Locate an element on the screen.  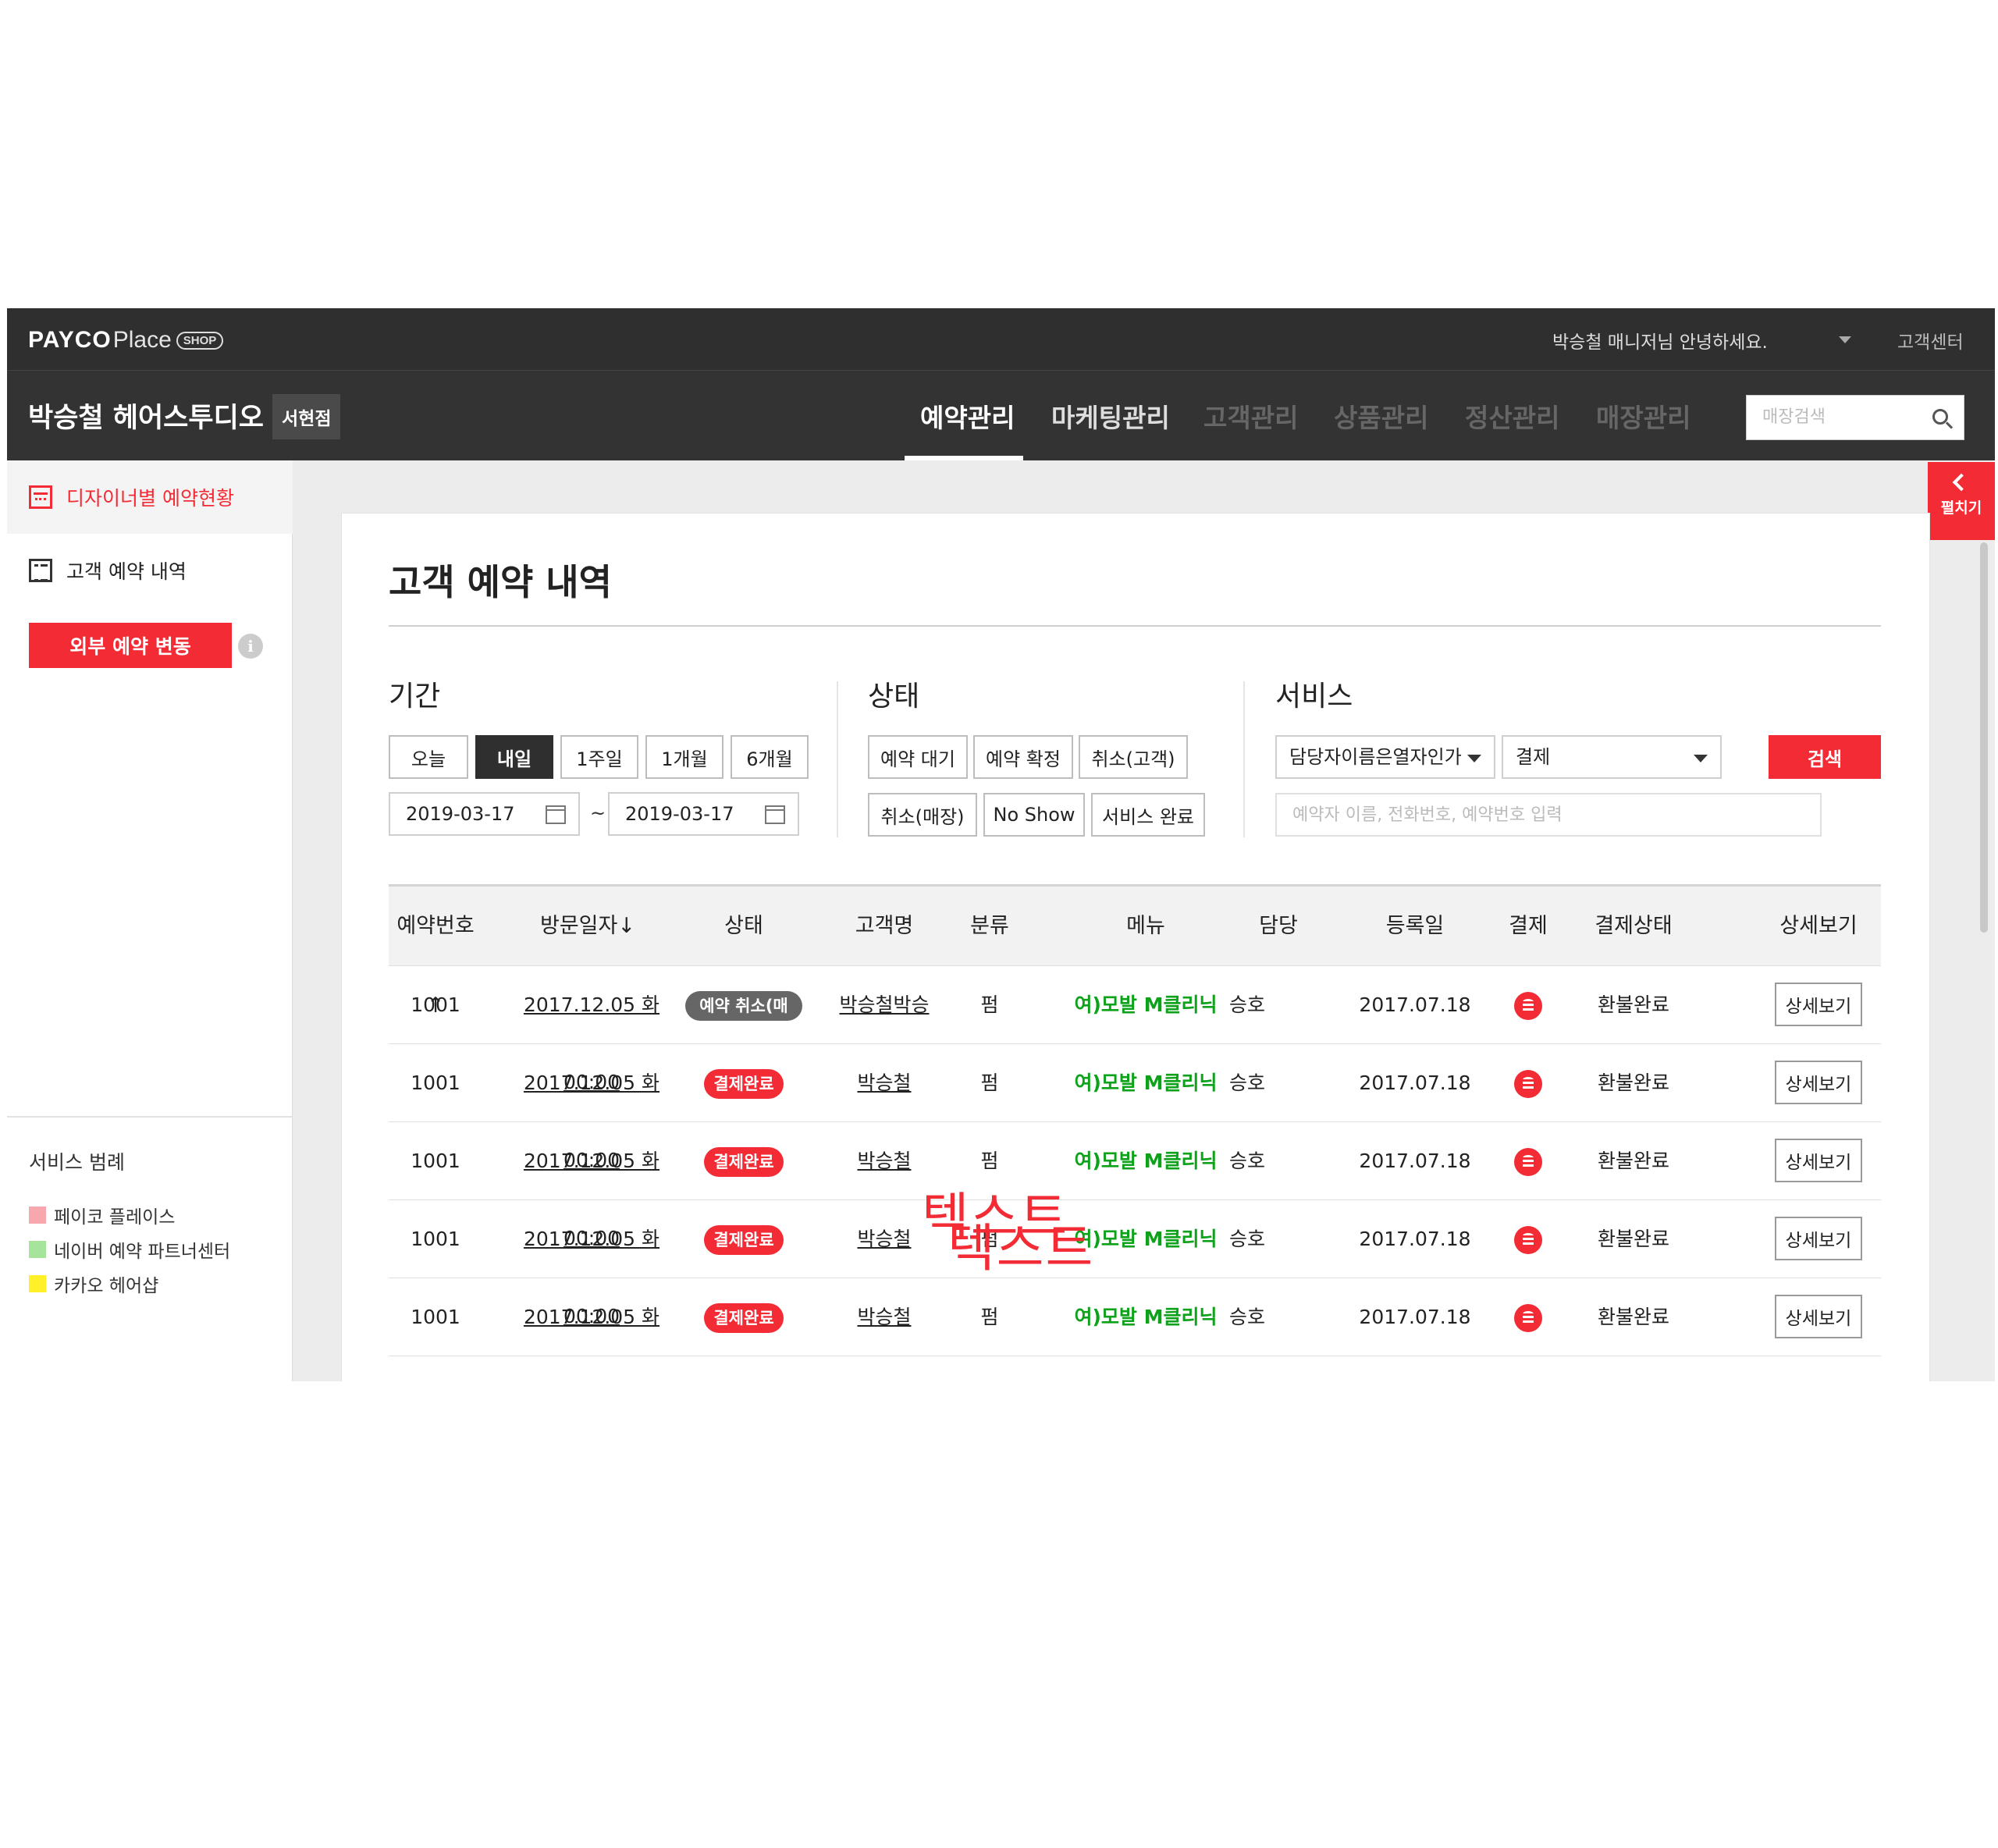
header-pay-status: 결제상태 is located at coordinates (1633, 926).